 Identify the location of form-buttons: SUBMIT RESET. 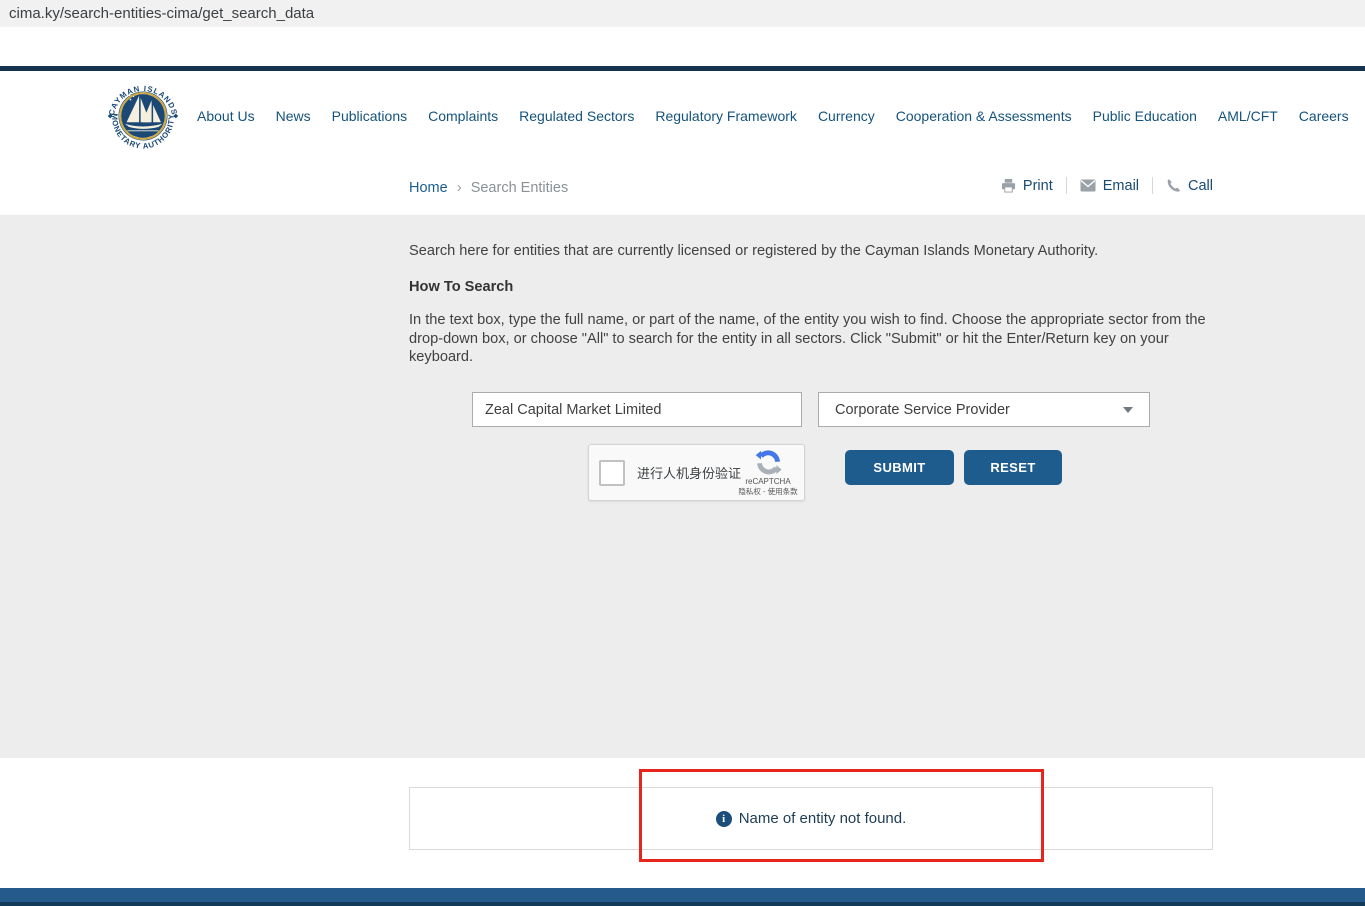
(953, 467).